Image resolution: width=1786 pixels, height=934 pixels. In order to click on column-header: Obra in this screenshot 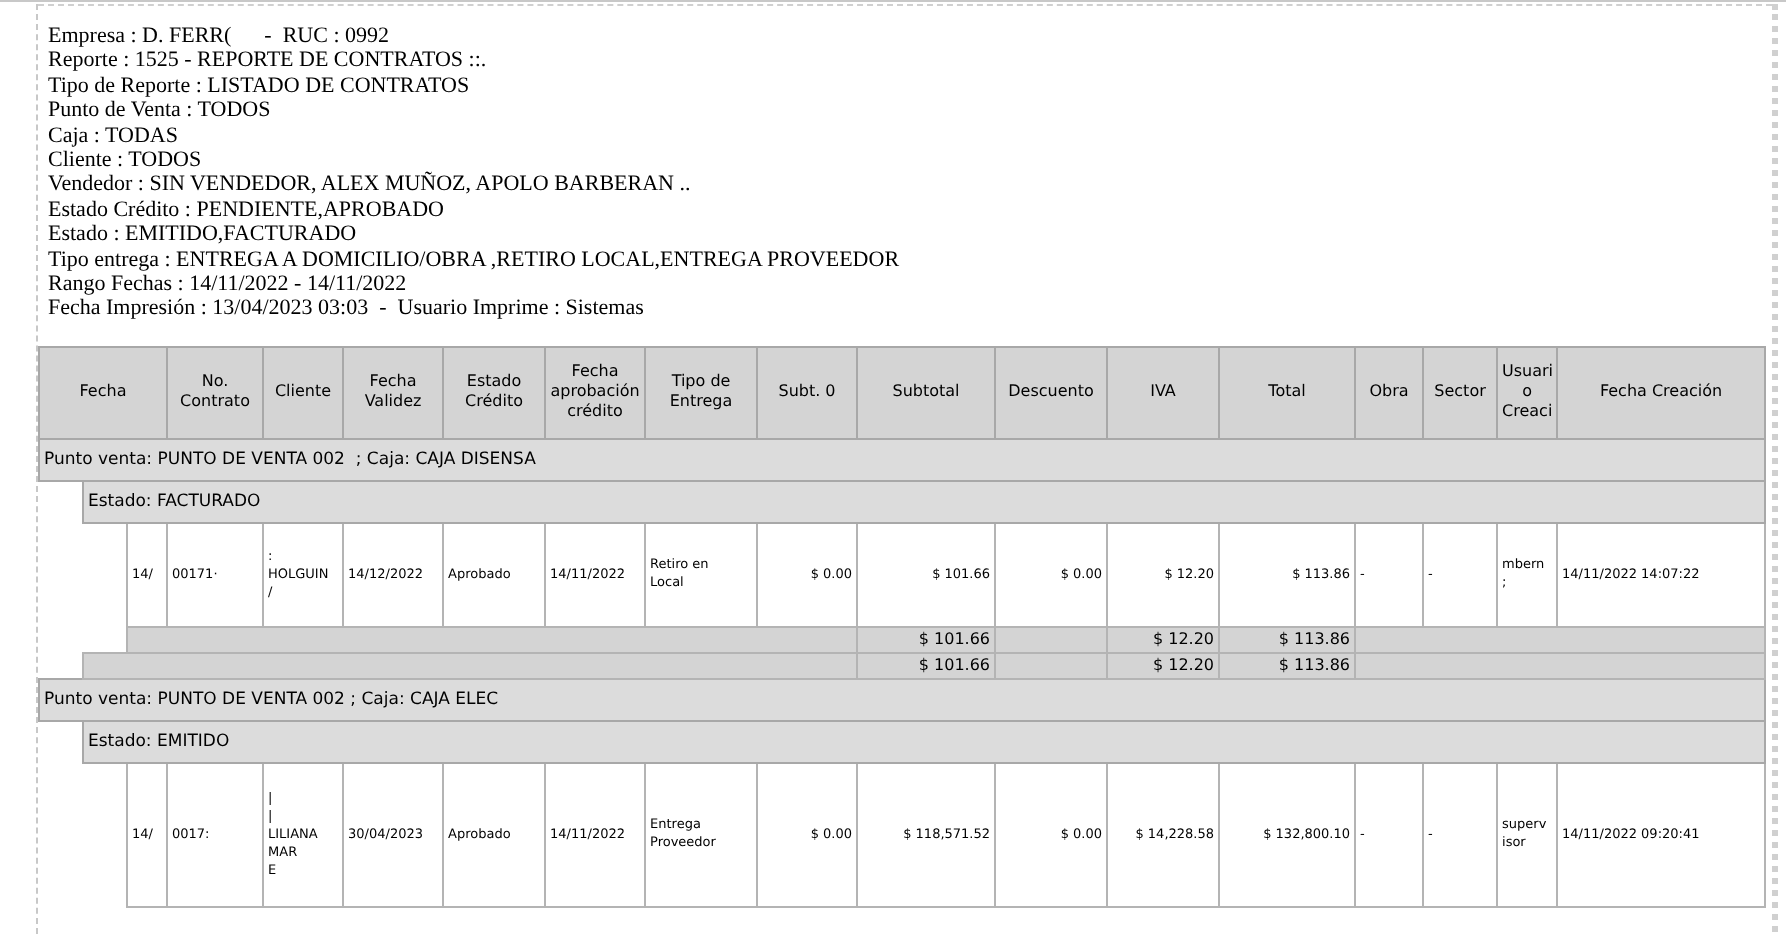, I will do `click(1389, 392)`.